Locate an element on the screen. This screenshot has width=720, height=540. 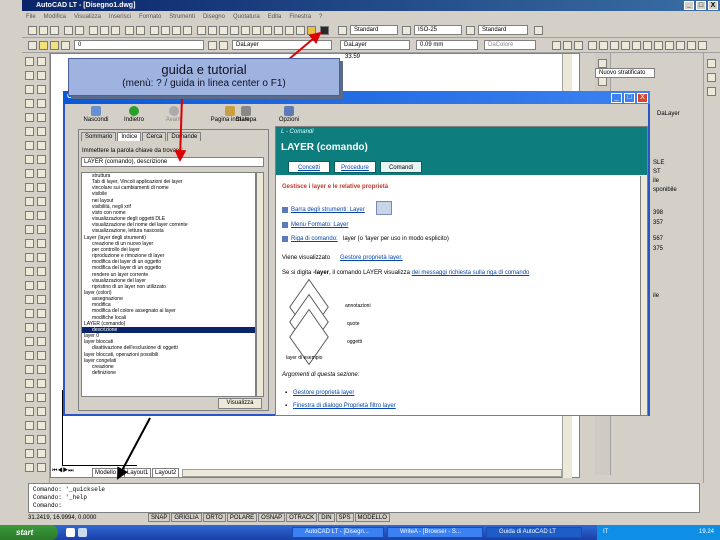
circle-icon is located at coordinates (29, 145).